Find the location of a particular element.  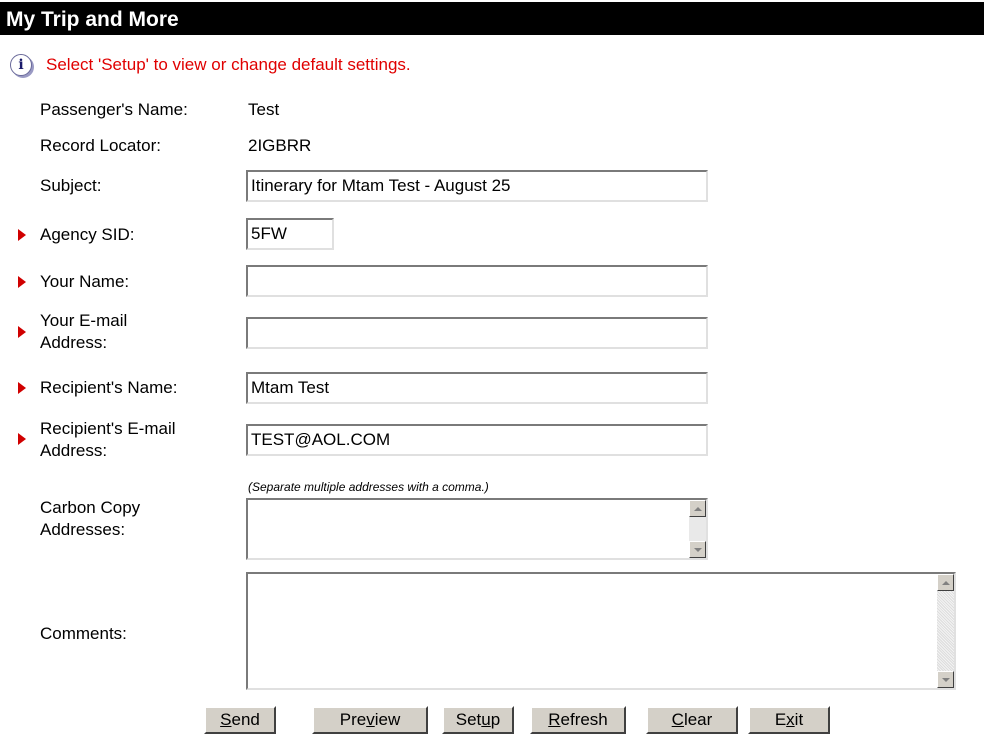

clear-rest: lear is located at coordinates (698, 719).